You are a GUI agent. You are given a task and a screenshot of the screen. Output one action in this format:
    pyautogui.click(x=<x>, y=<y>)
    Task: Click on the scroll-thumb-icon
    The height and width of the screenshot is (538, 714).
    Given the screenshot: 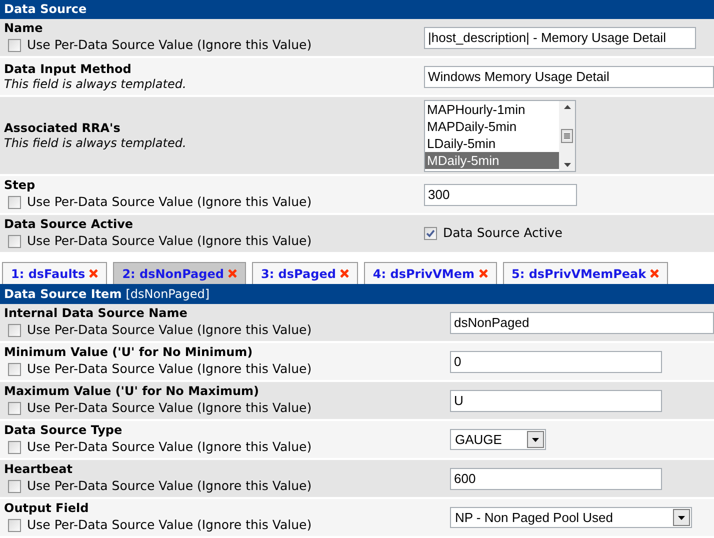 What is the action you would take?
    pyautogui.click(x=567, y=135)
    